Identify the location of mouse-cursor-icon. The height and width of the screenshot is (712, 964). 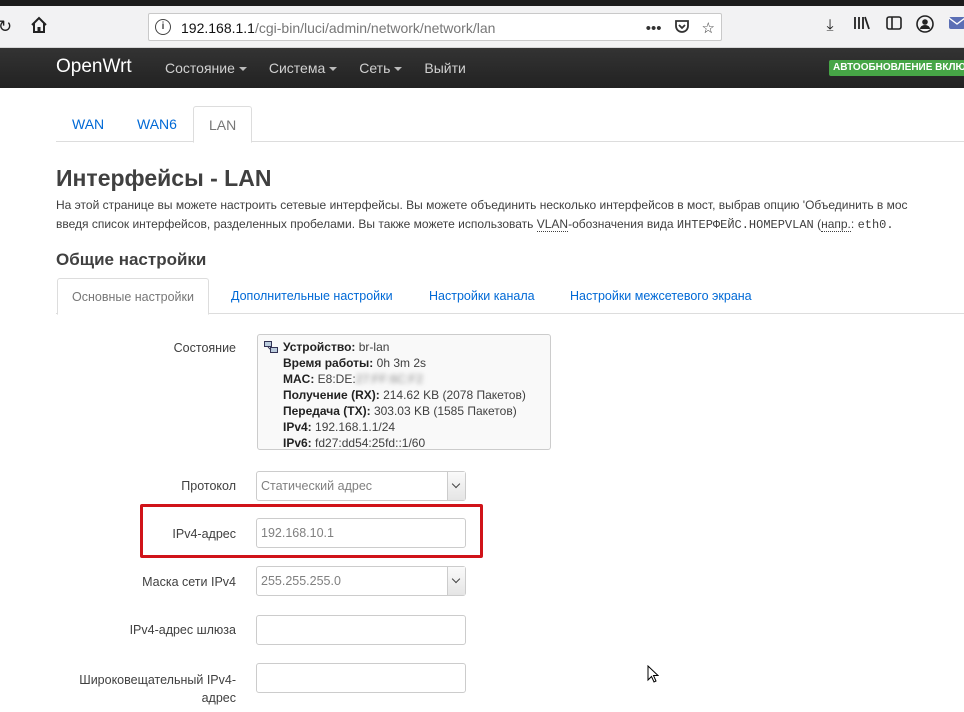
(653, 674).